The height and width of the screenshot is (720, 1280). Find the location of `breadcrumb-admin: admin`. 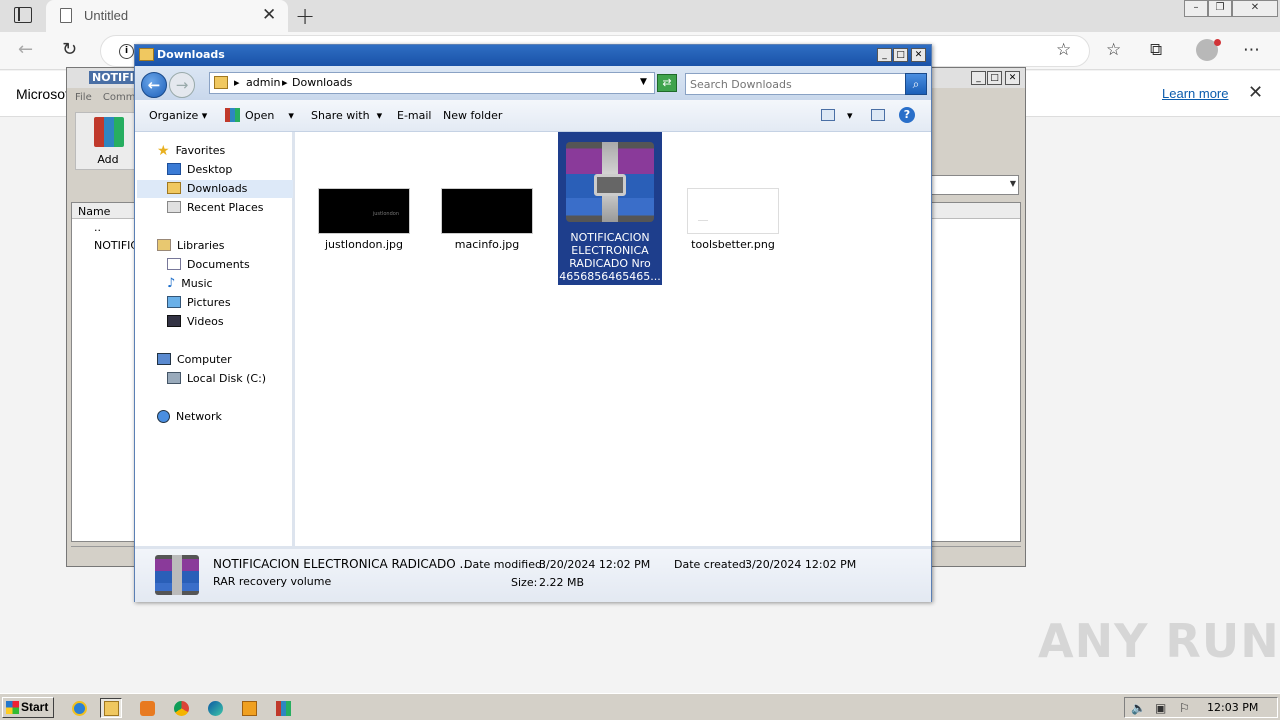

breadcrumb-admin: admin is located at coordinates (263, 82).